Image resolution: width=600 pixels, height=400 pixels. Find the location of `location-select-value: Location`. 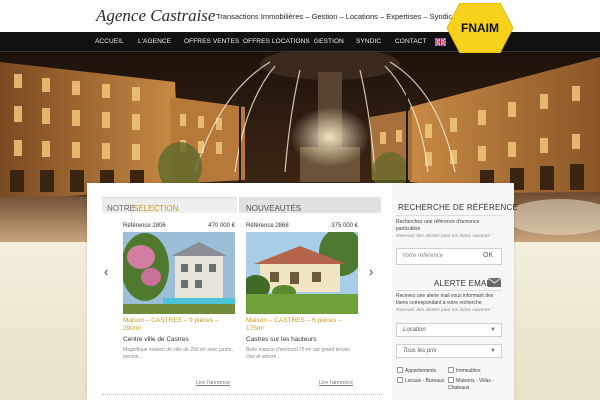

location-select-value: Location is located at coordinates (414, 330).